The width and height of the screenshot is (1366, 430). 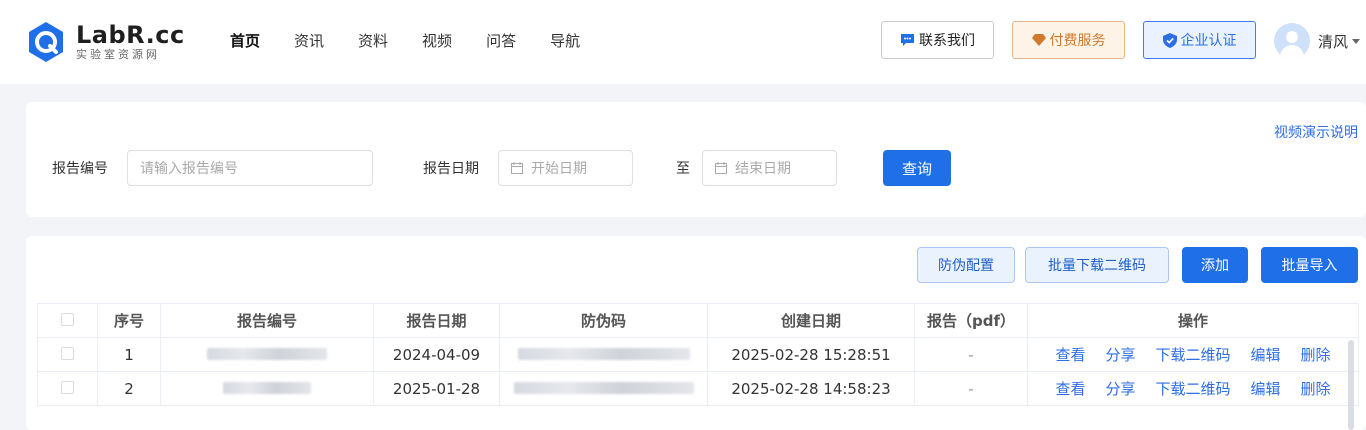 I want to click on enterprise-cert-button: 企业认证, so click(x=1199, y=40).